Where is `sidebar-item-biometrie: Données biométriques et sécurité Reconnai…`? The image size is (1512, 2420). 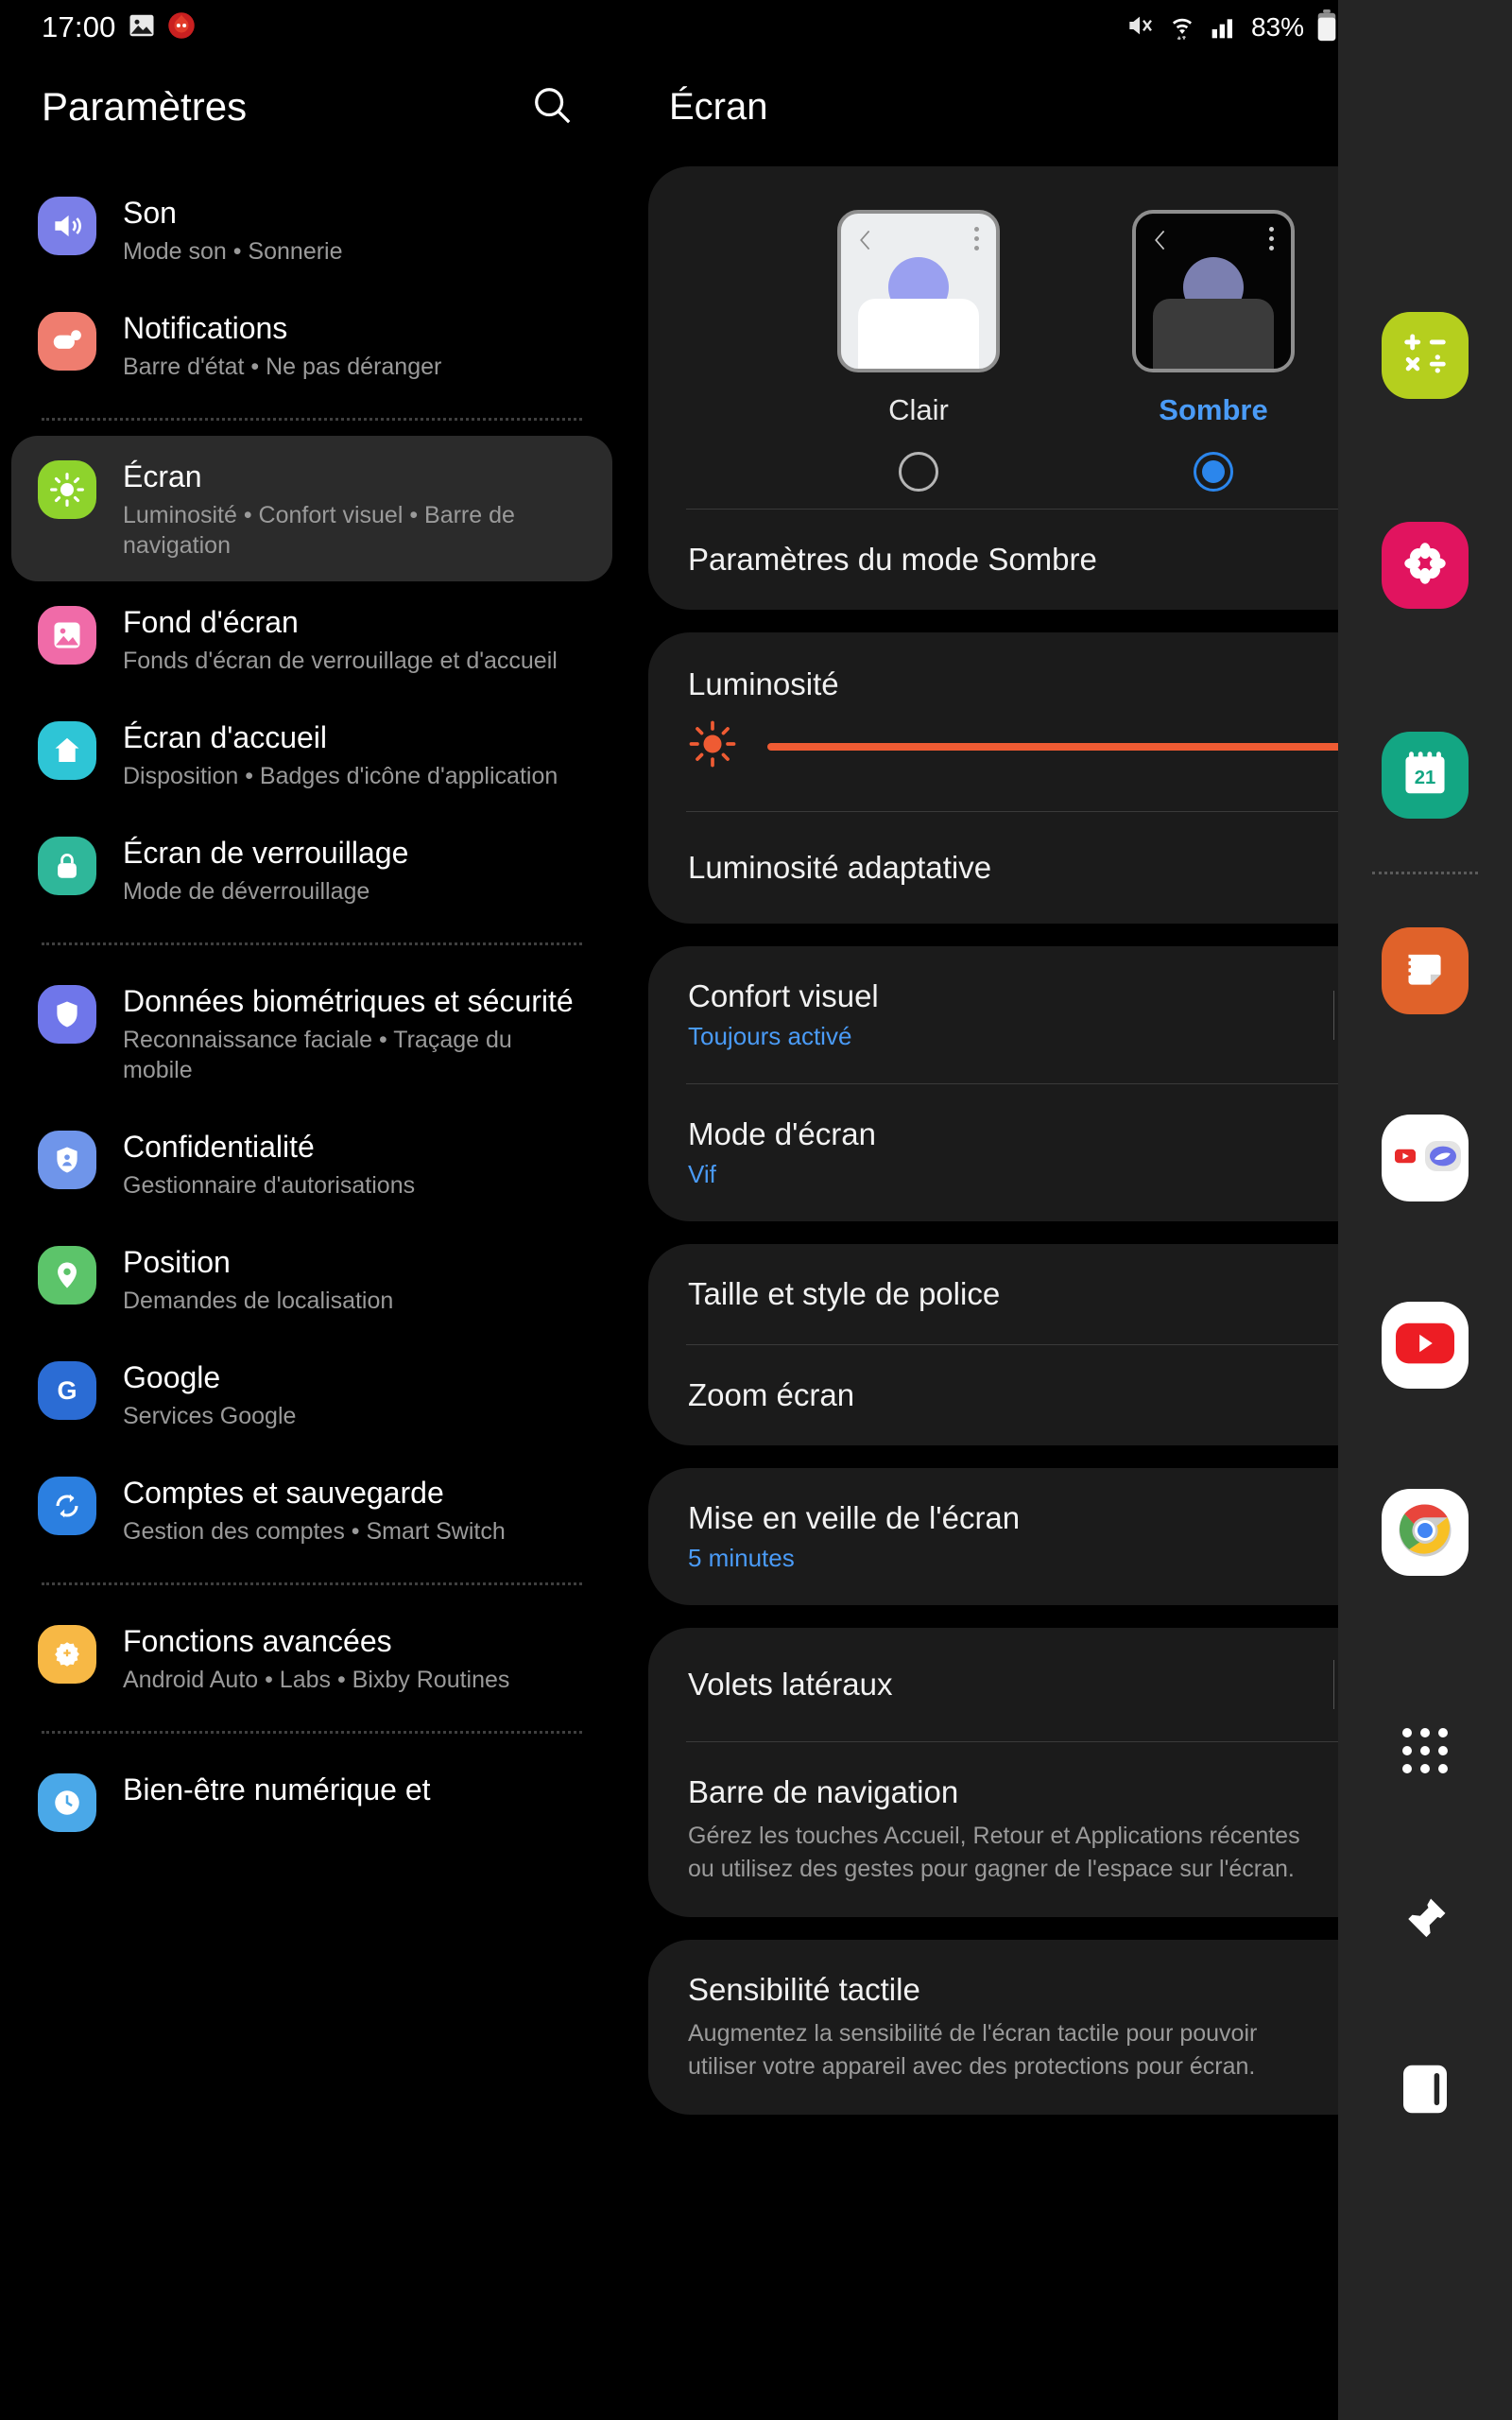 sidebar-item-biometrie: Données biométriques et sécurité Reconnai… is located at coordinates (311, 1033).